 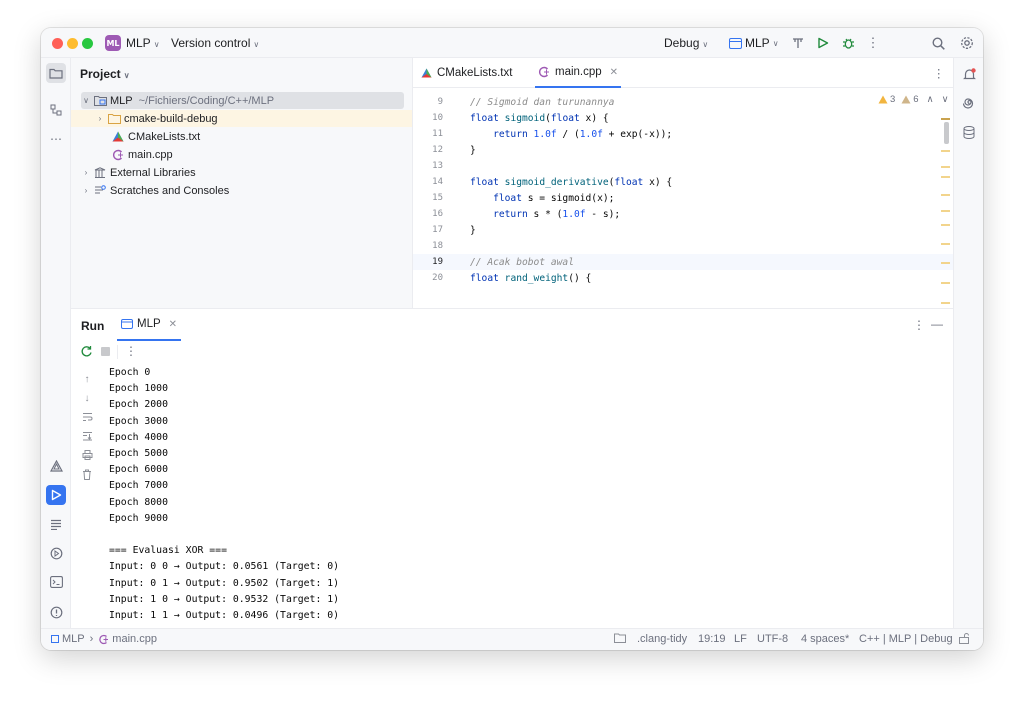 What do you see at coordinates (56, 139) in the screenshot?
I see `more-tools-icon: ⋯` at bounding box center [56, 139].